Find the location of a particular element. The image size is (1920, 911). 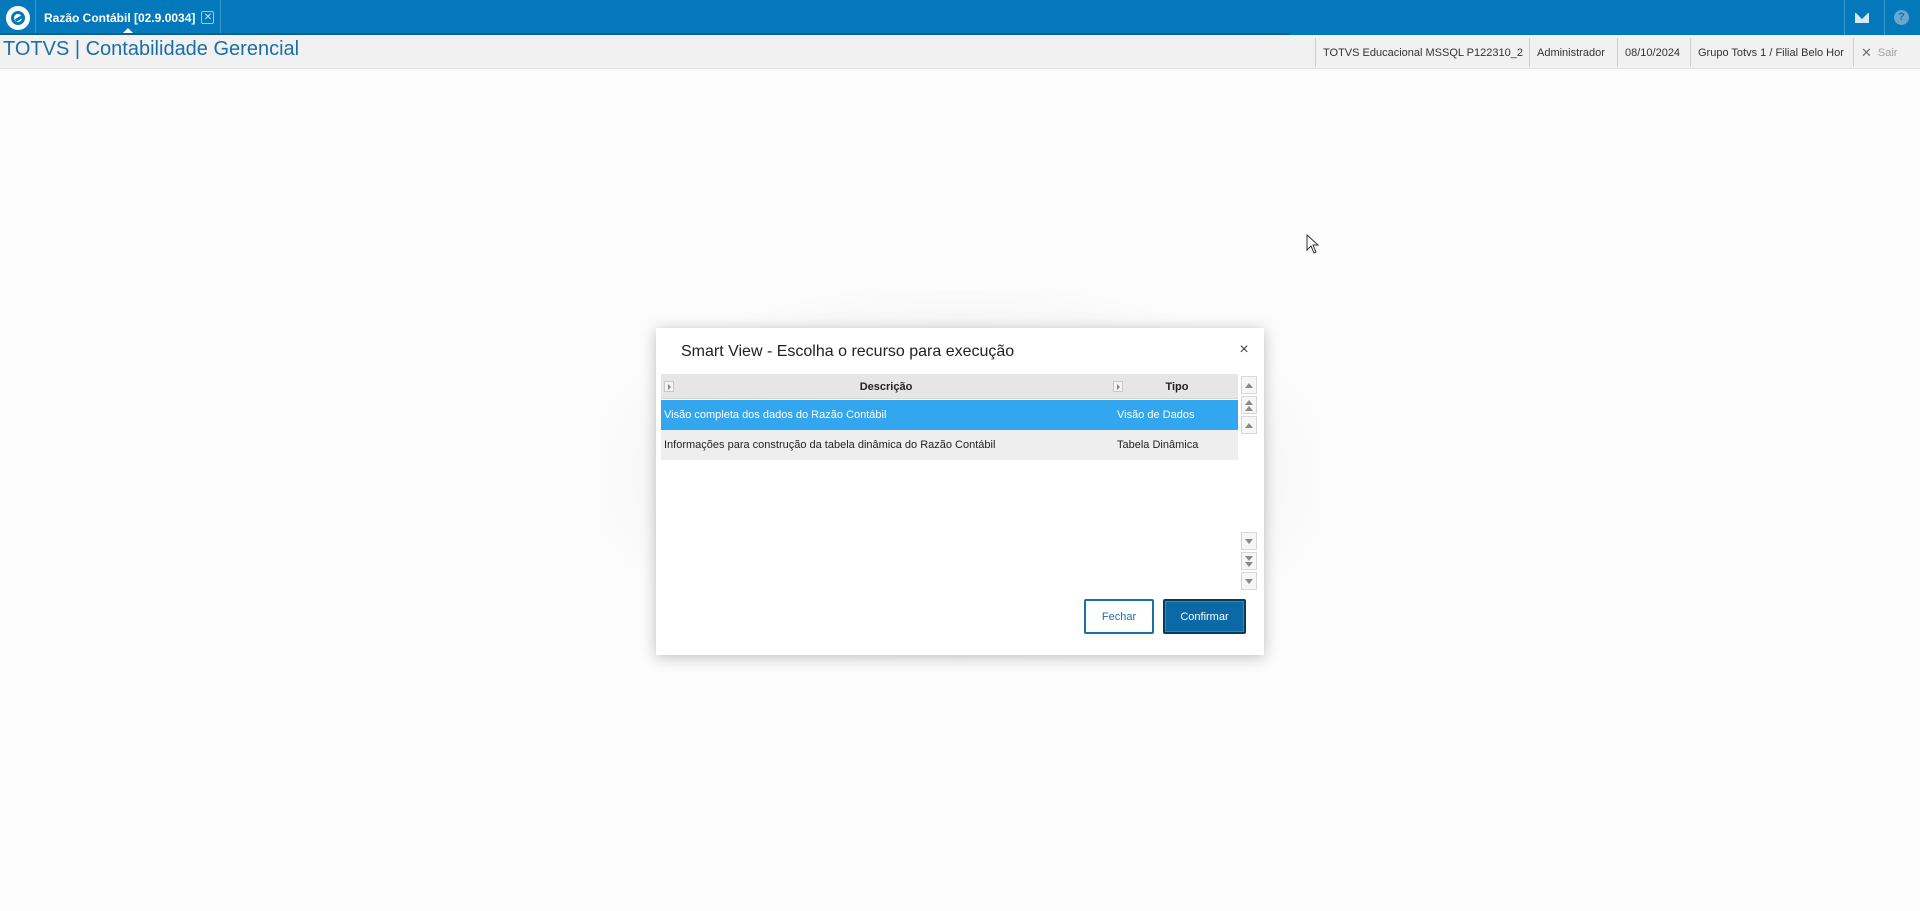

mouse-cursor-icon is located at coordinates (1313, 244).